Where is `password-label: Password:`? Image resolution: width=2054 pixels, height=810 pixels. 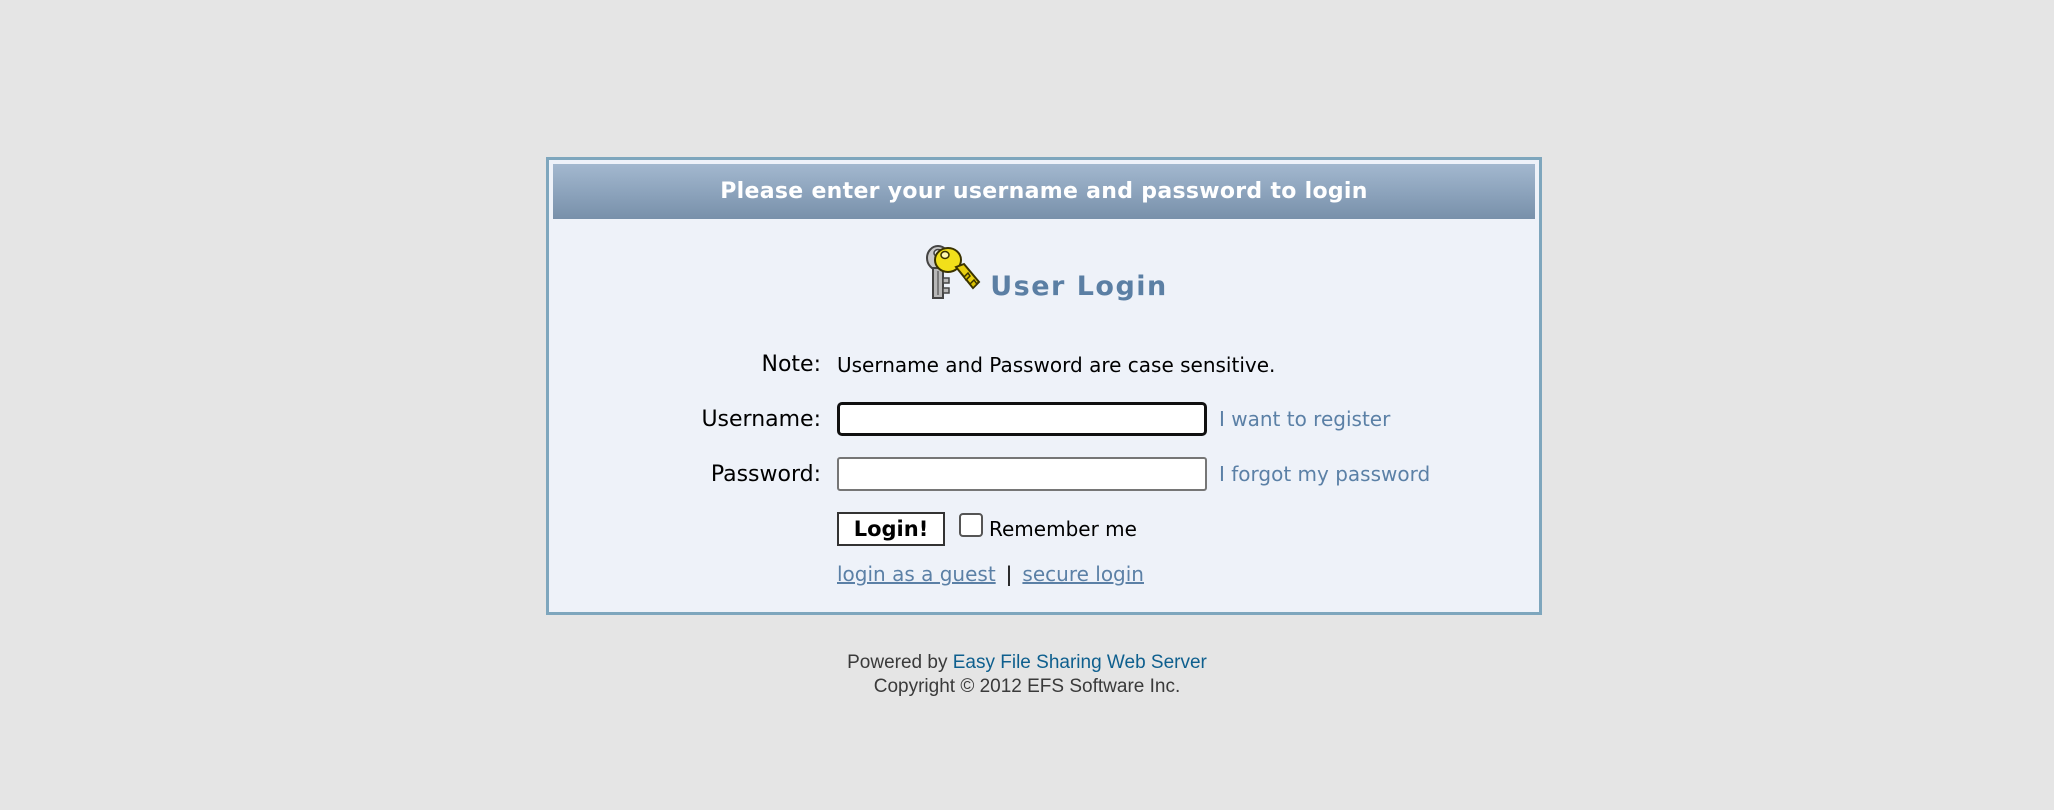
password-label: Password: is located at coordinates (765, 474).